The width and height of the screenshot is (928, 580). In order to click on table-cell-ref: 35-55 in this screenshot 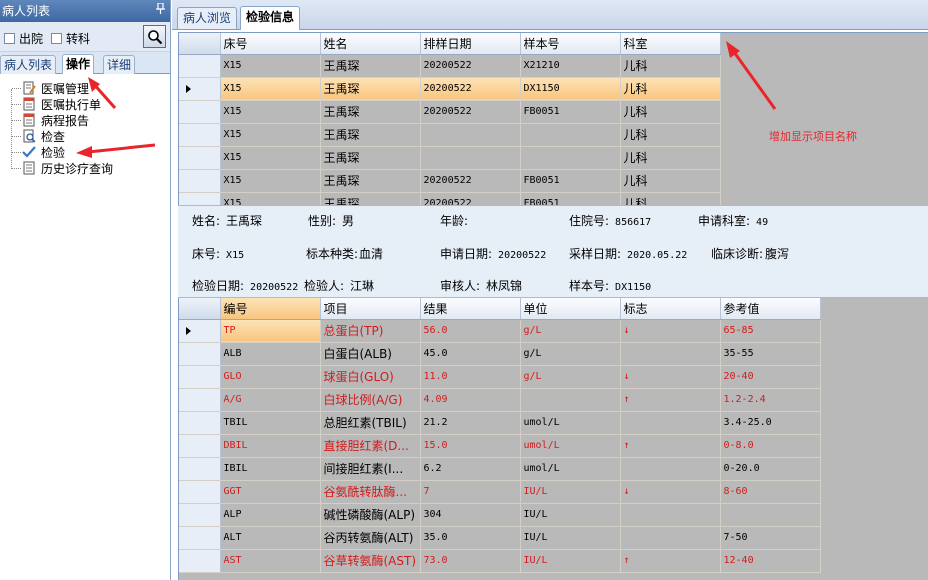, I will do `click(770, 354)`.